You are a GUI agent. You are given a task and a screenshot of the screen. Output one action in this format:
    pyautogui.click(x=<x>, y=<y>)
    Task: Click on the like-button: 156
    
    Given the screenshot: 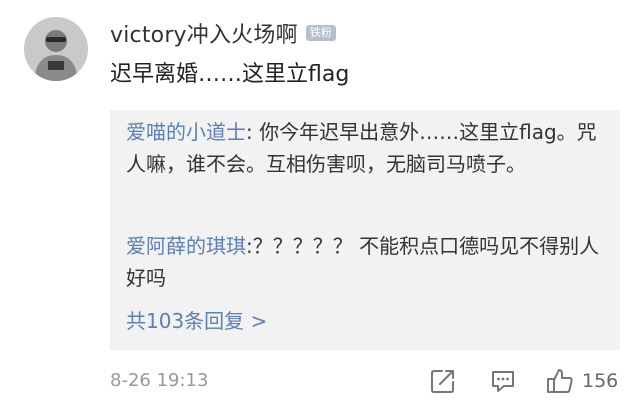 What is the action you would take?
    pyautogui.click(x=582, y=381)
    